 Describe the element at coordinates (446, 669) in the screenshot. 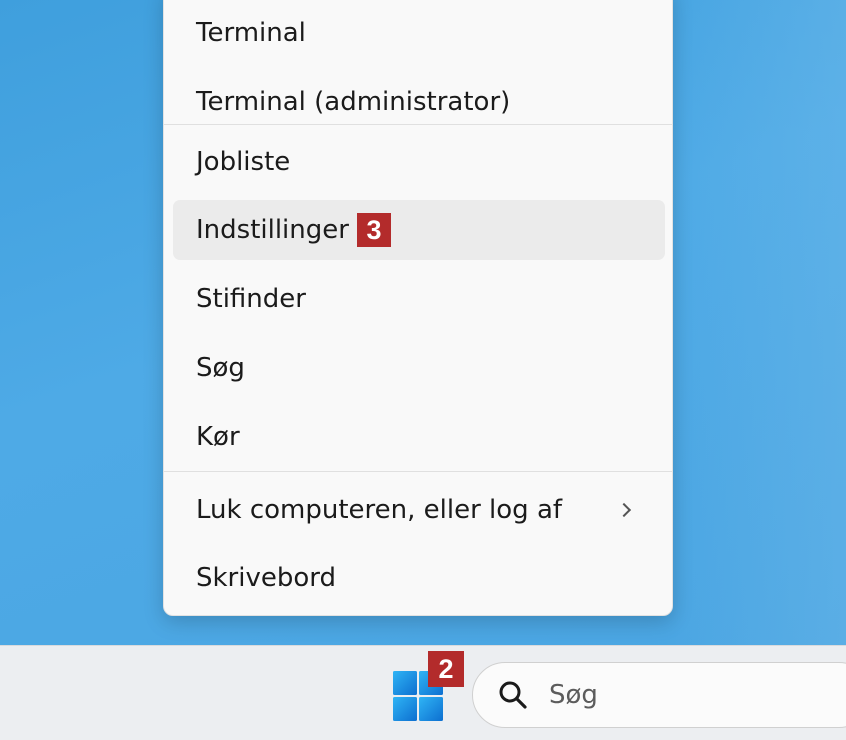

I see `step-badge: 2` at that location.